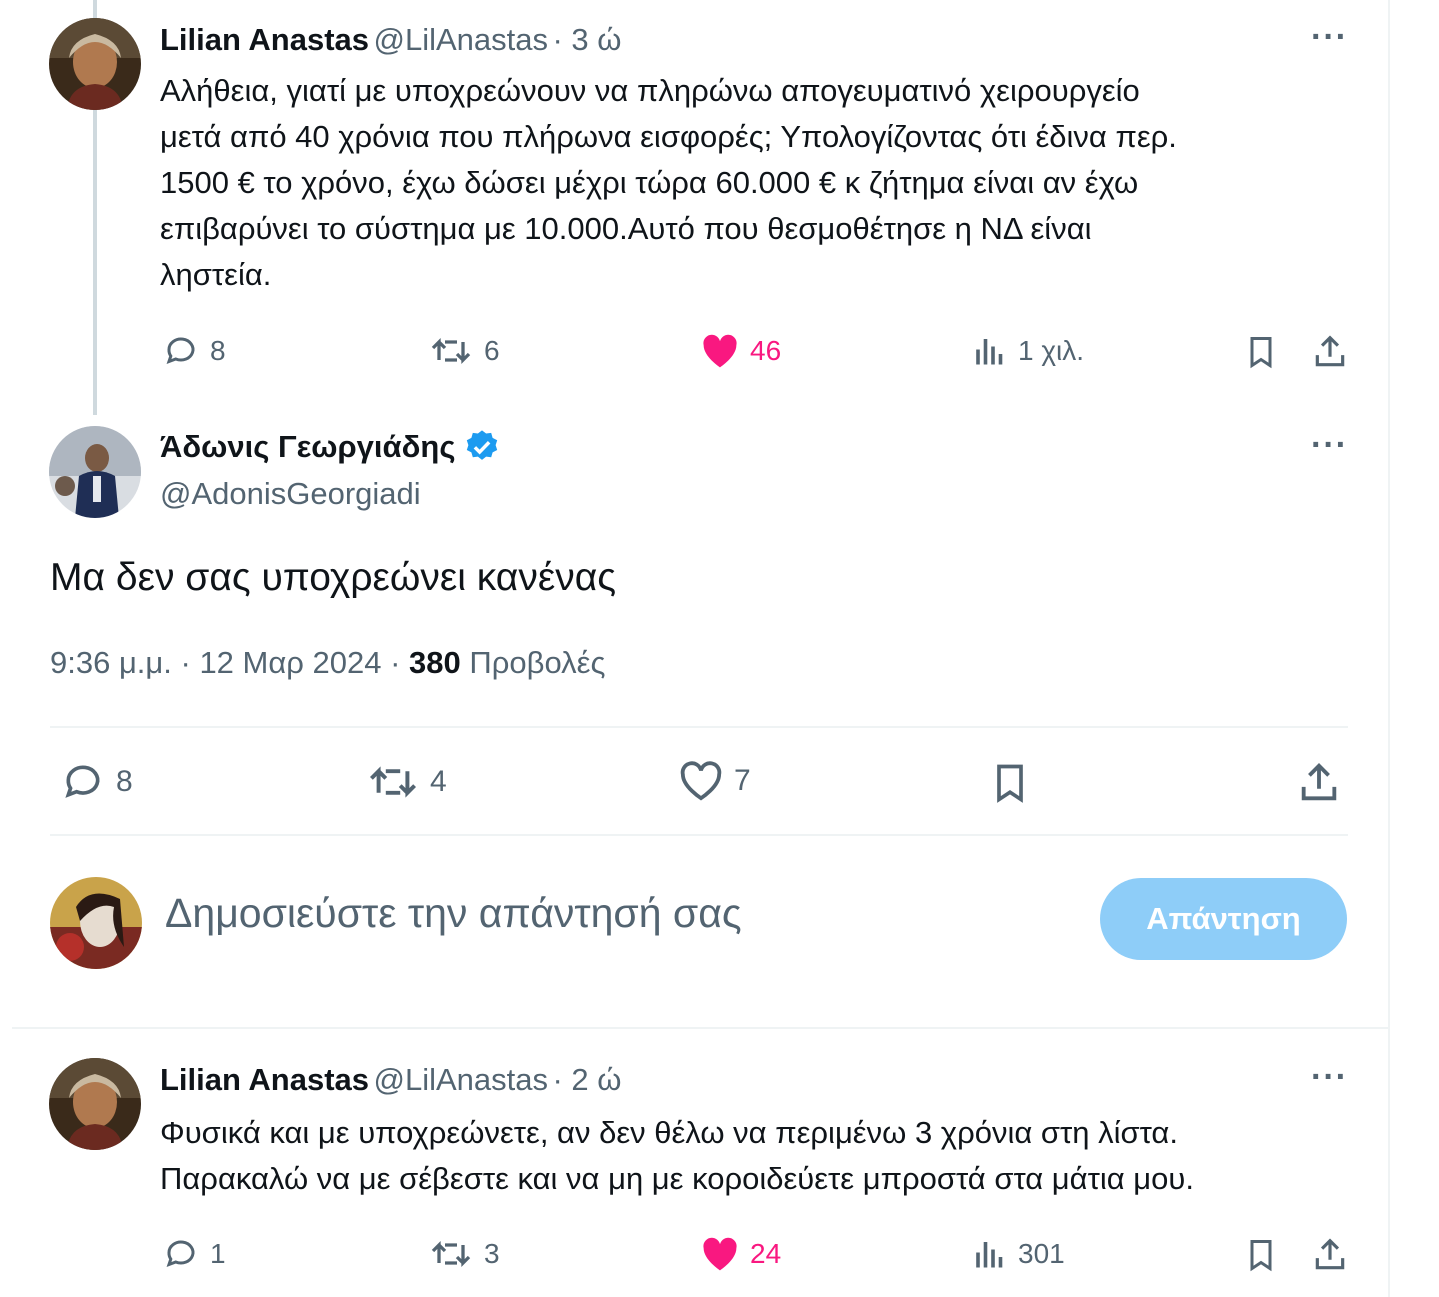 The image size is (1439, 1297). I want to click on views-count: 301, so click(1041, 1253).